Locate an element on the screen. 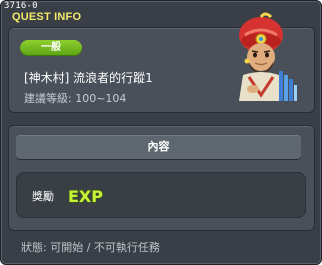 Image resolution: width=322 pixels, height=265 pixels. content-tab: 內容 is located at coordinates (158, 147).